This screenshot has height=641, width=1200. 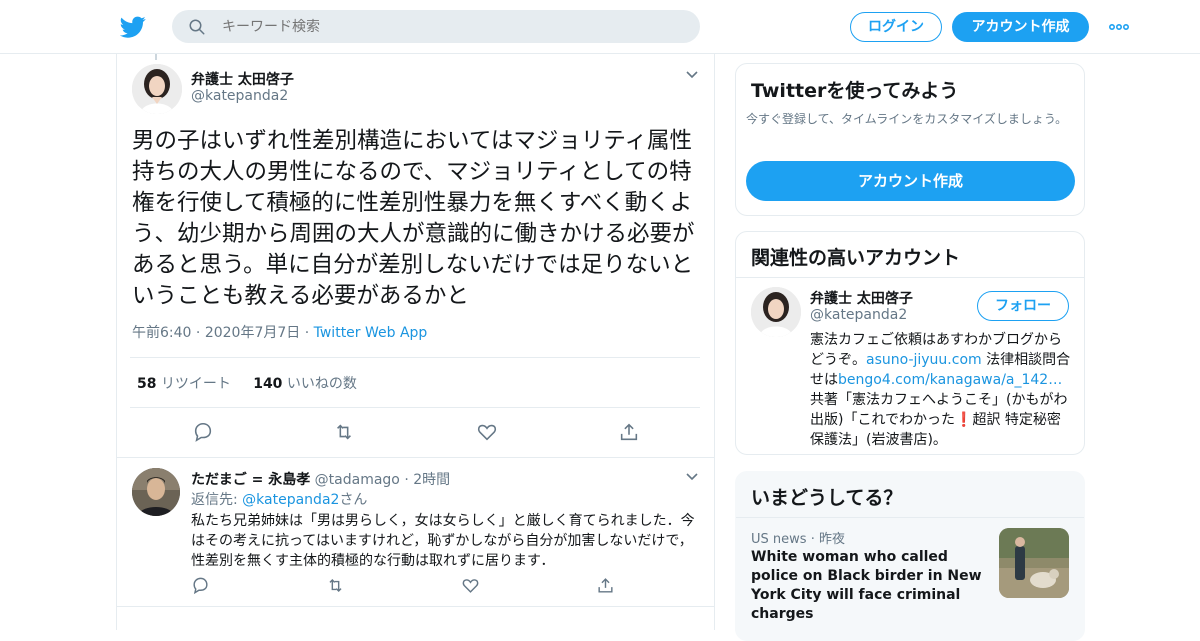 I want to click on tweet-stats: 58 リツイート 140 いいねの数, so click(x=247, y=383).